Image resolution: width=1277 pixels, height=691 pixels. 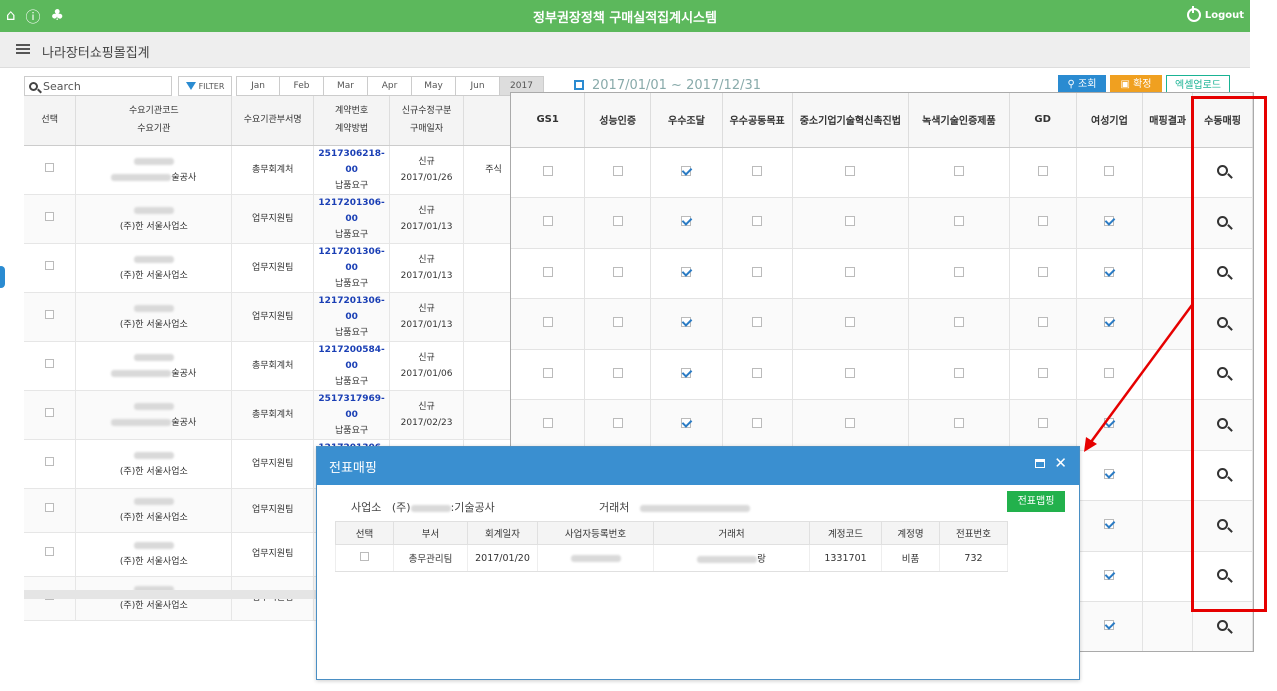 I want to click on col-header: 선택, so click(x=50, y=121).